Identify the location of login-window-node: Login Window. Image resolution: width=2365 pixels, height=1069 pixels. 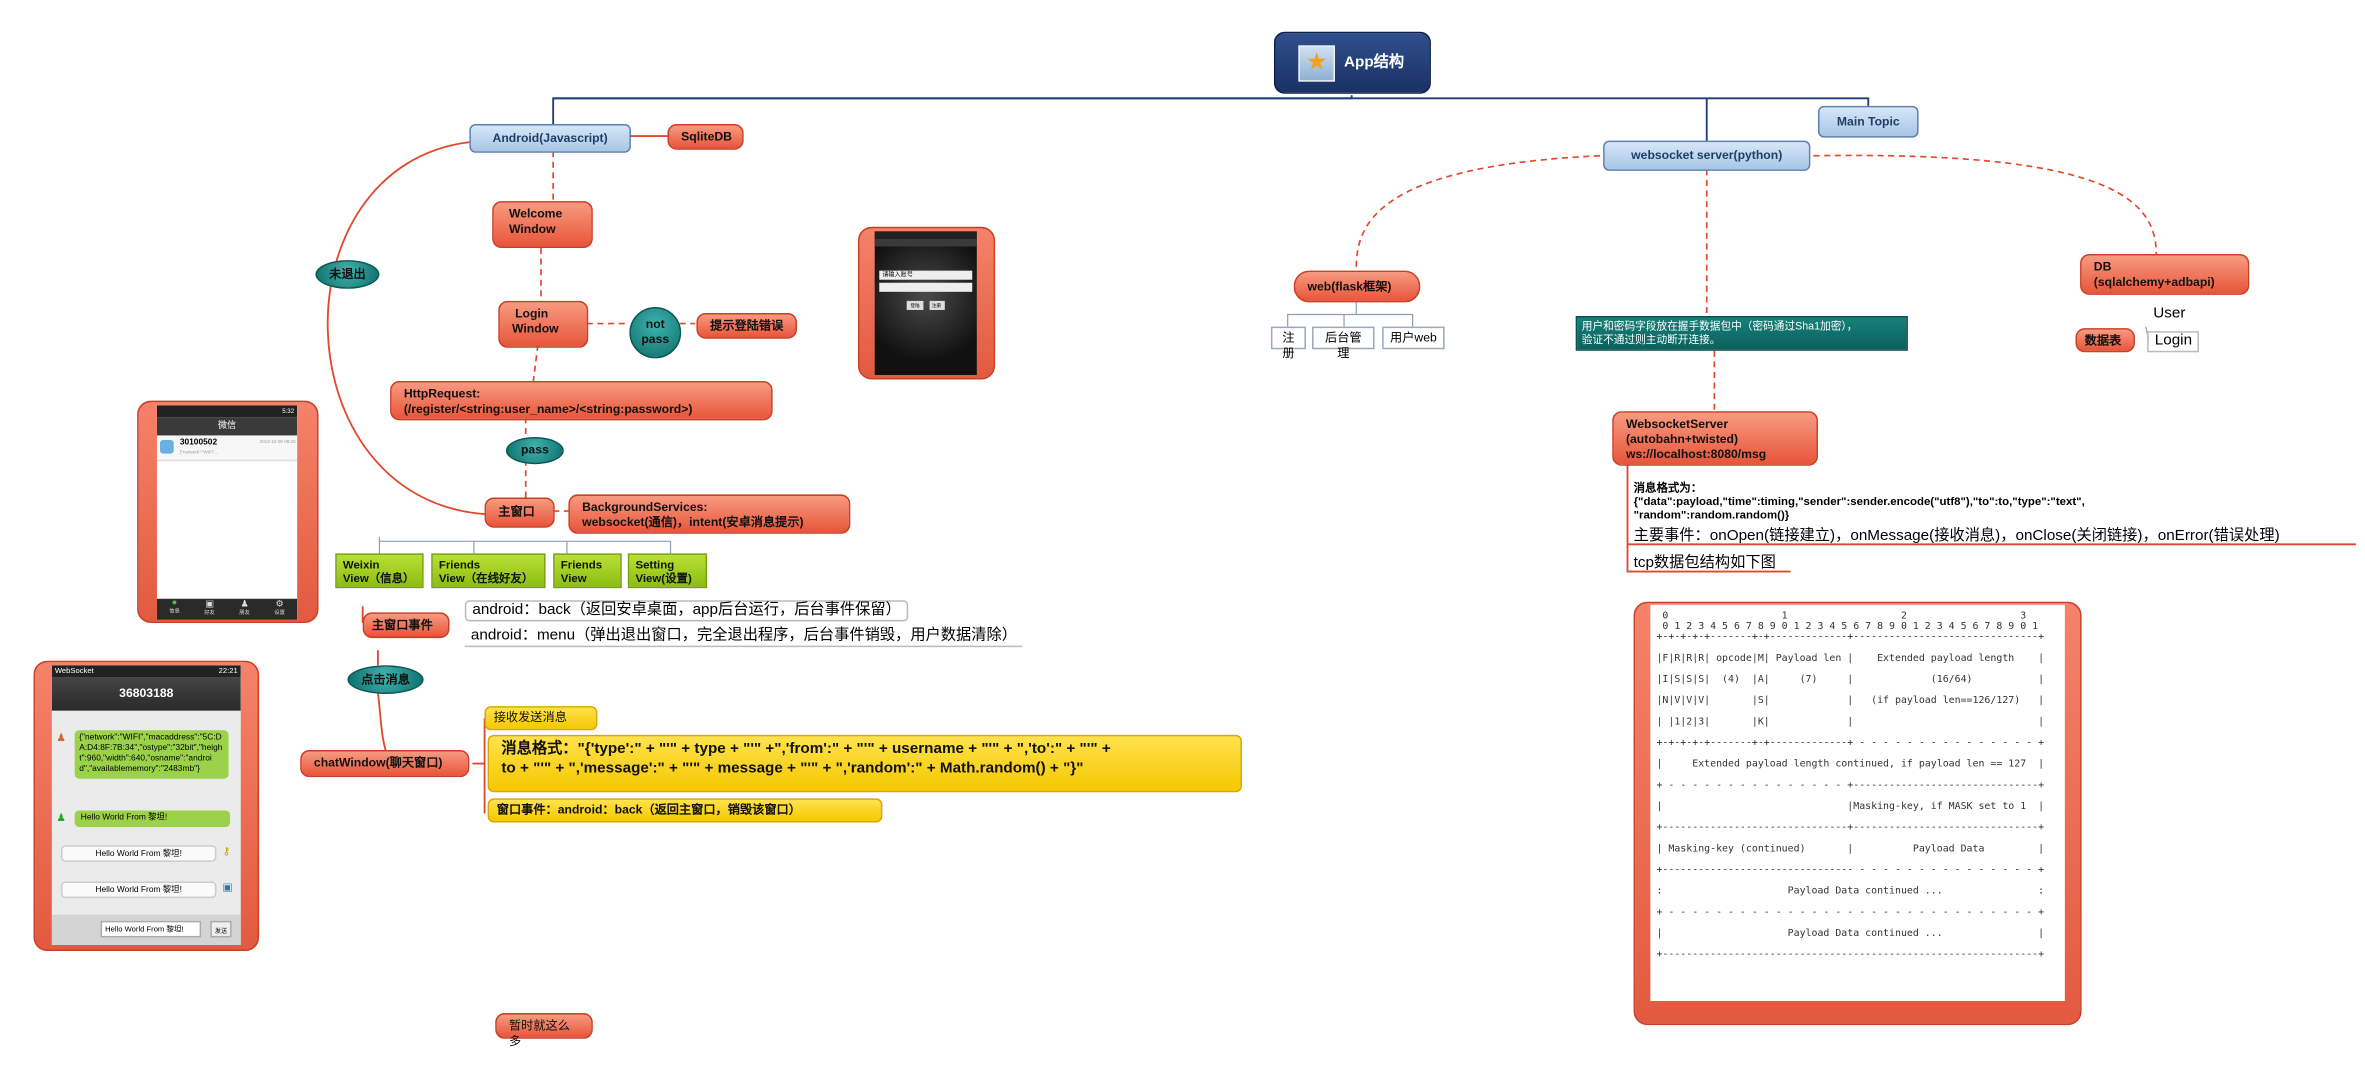
(543, 324).